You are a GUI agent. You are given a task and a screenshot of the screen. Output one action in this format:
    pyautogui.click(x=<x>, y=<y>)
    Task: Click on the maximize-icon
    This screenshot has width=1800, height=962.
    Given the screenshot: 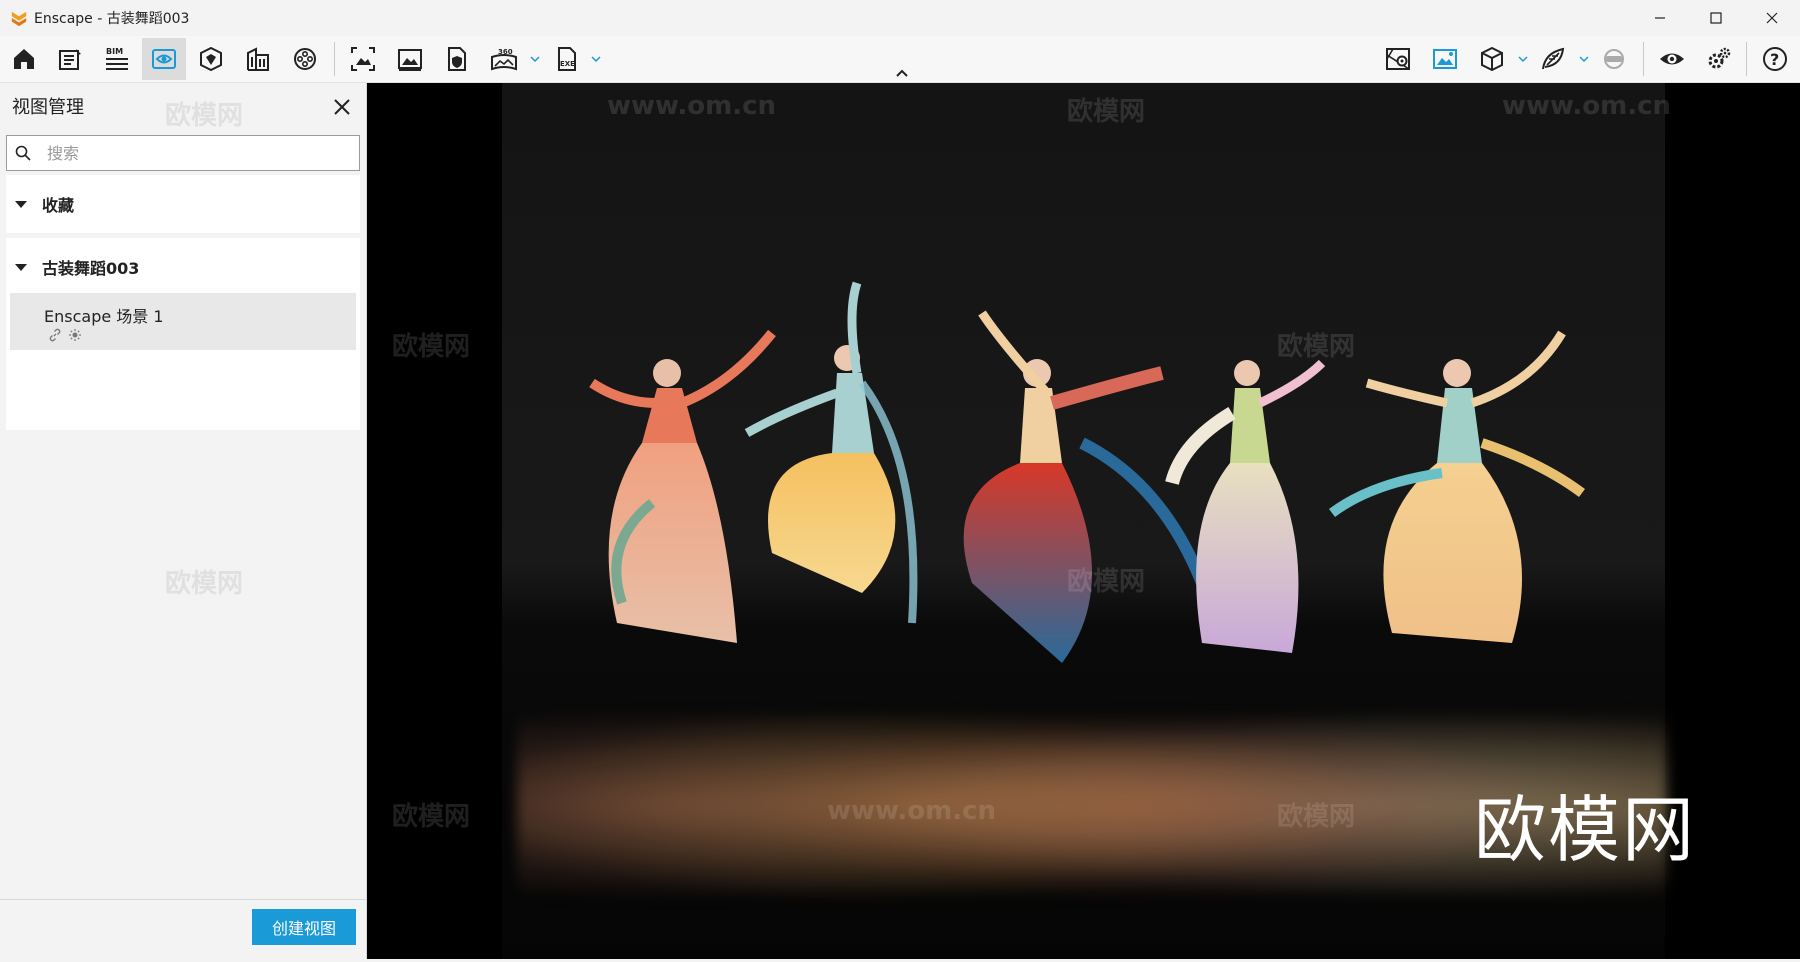 What is the action you would take?
    pyautogui.click(x=1716, y=18)
    